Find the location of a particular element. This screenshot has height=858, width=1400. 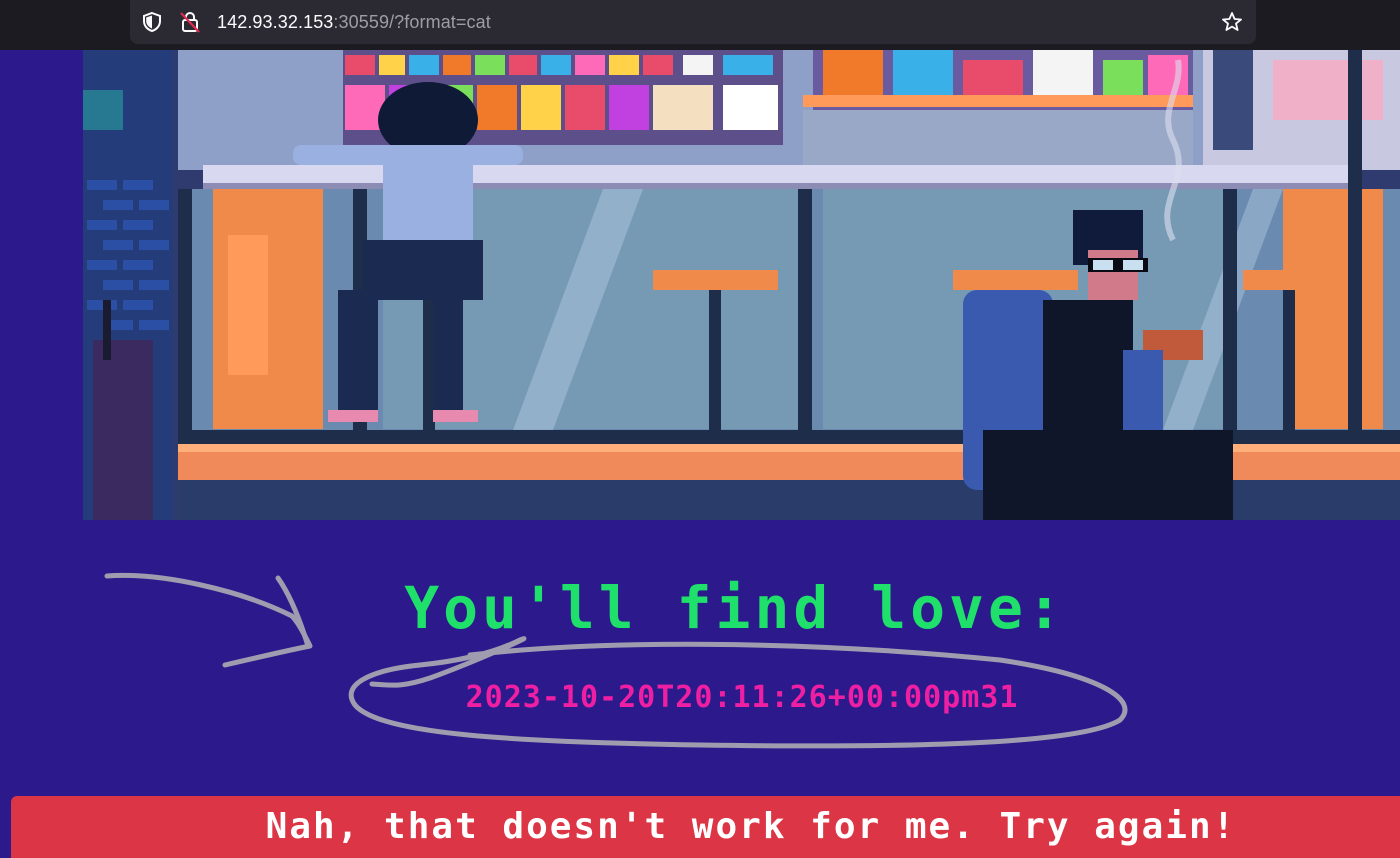

shield-icon is located at coordinates (152, 22).